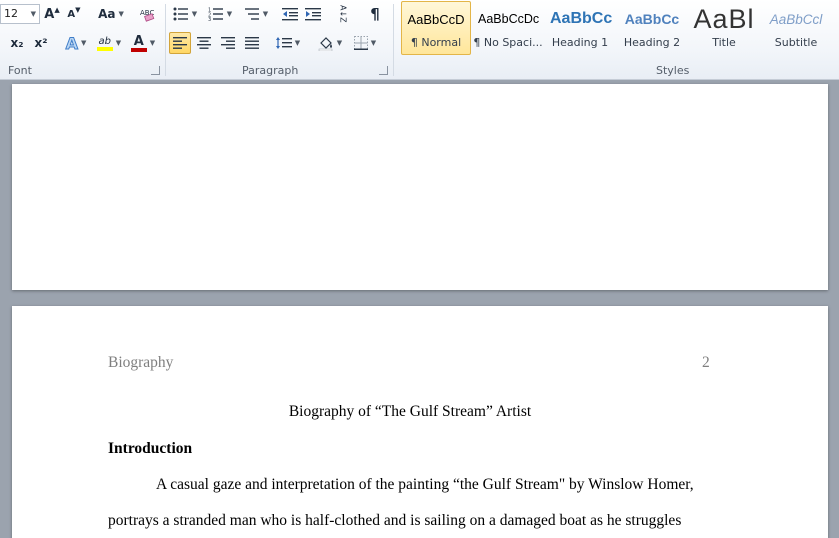 This screenshot has height=538, width=839. I want to click on font-size-value: 12, so click(11, 13).